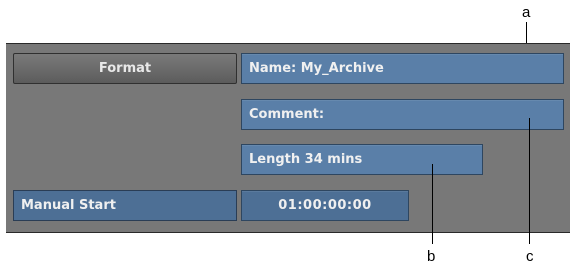 This screenshot has width=575, height=269. Describe the element at coordinates (402, 68) in the screenshot. I see `name-field: Name: My_Archive` at that location.